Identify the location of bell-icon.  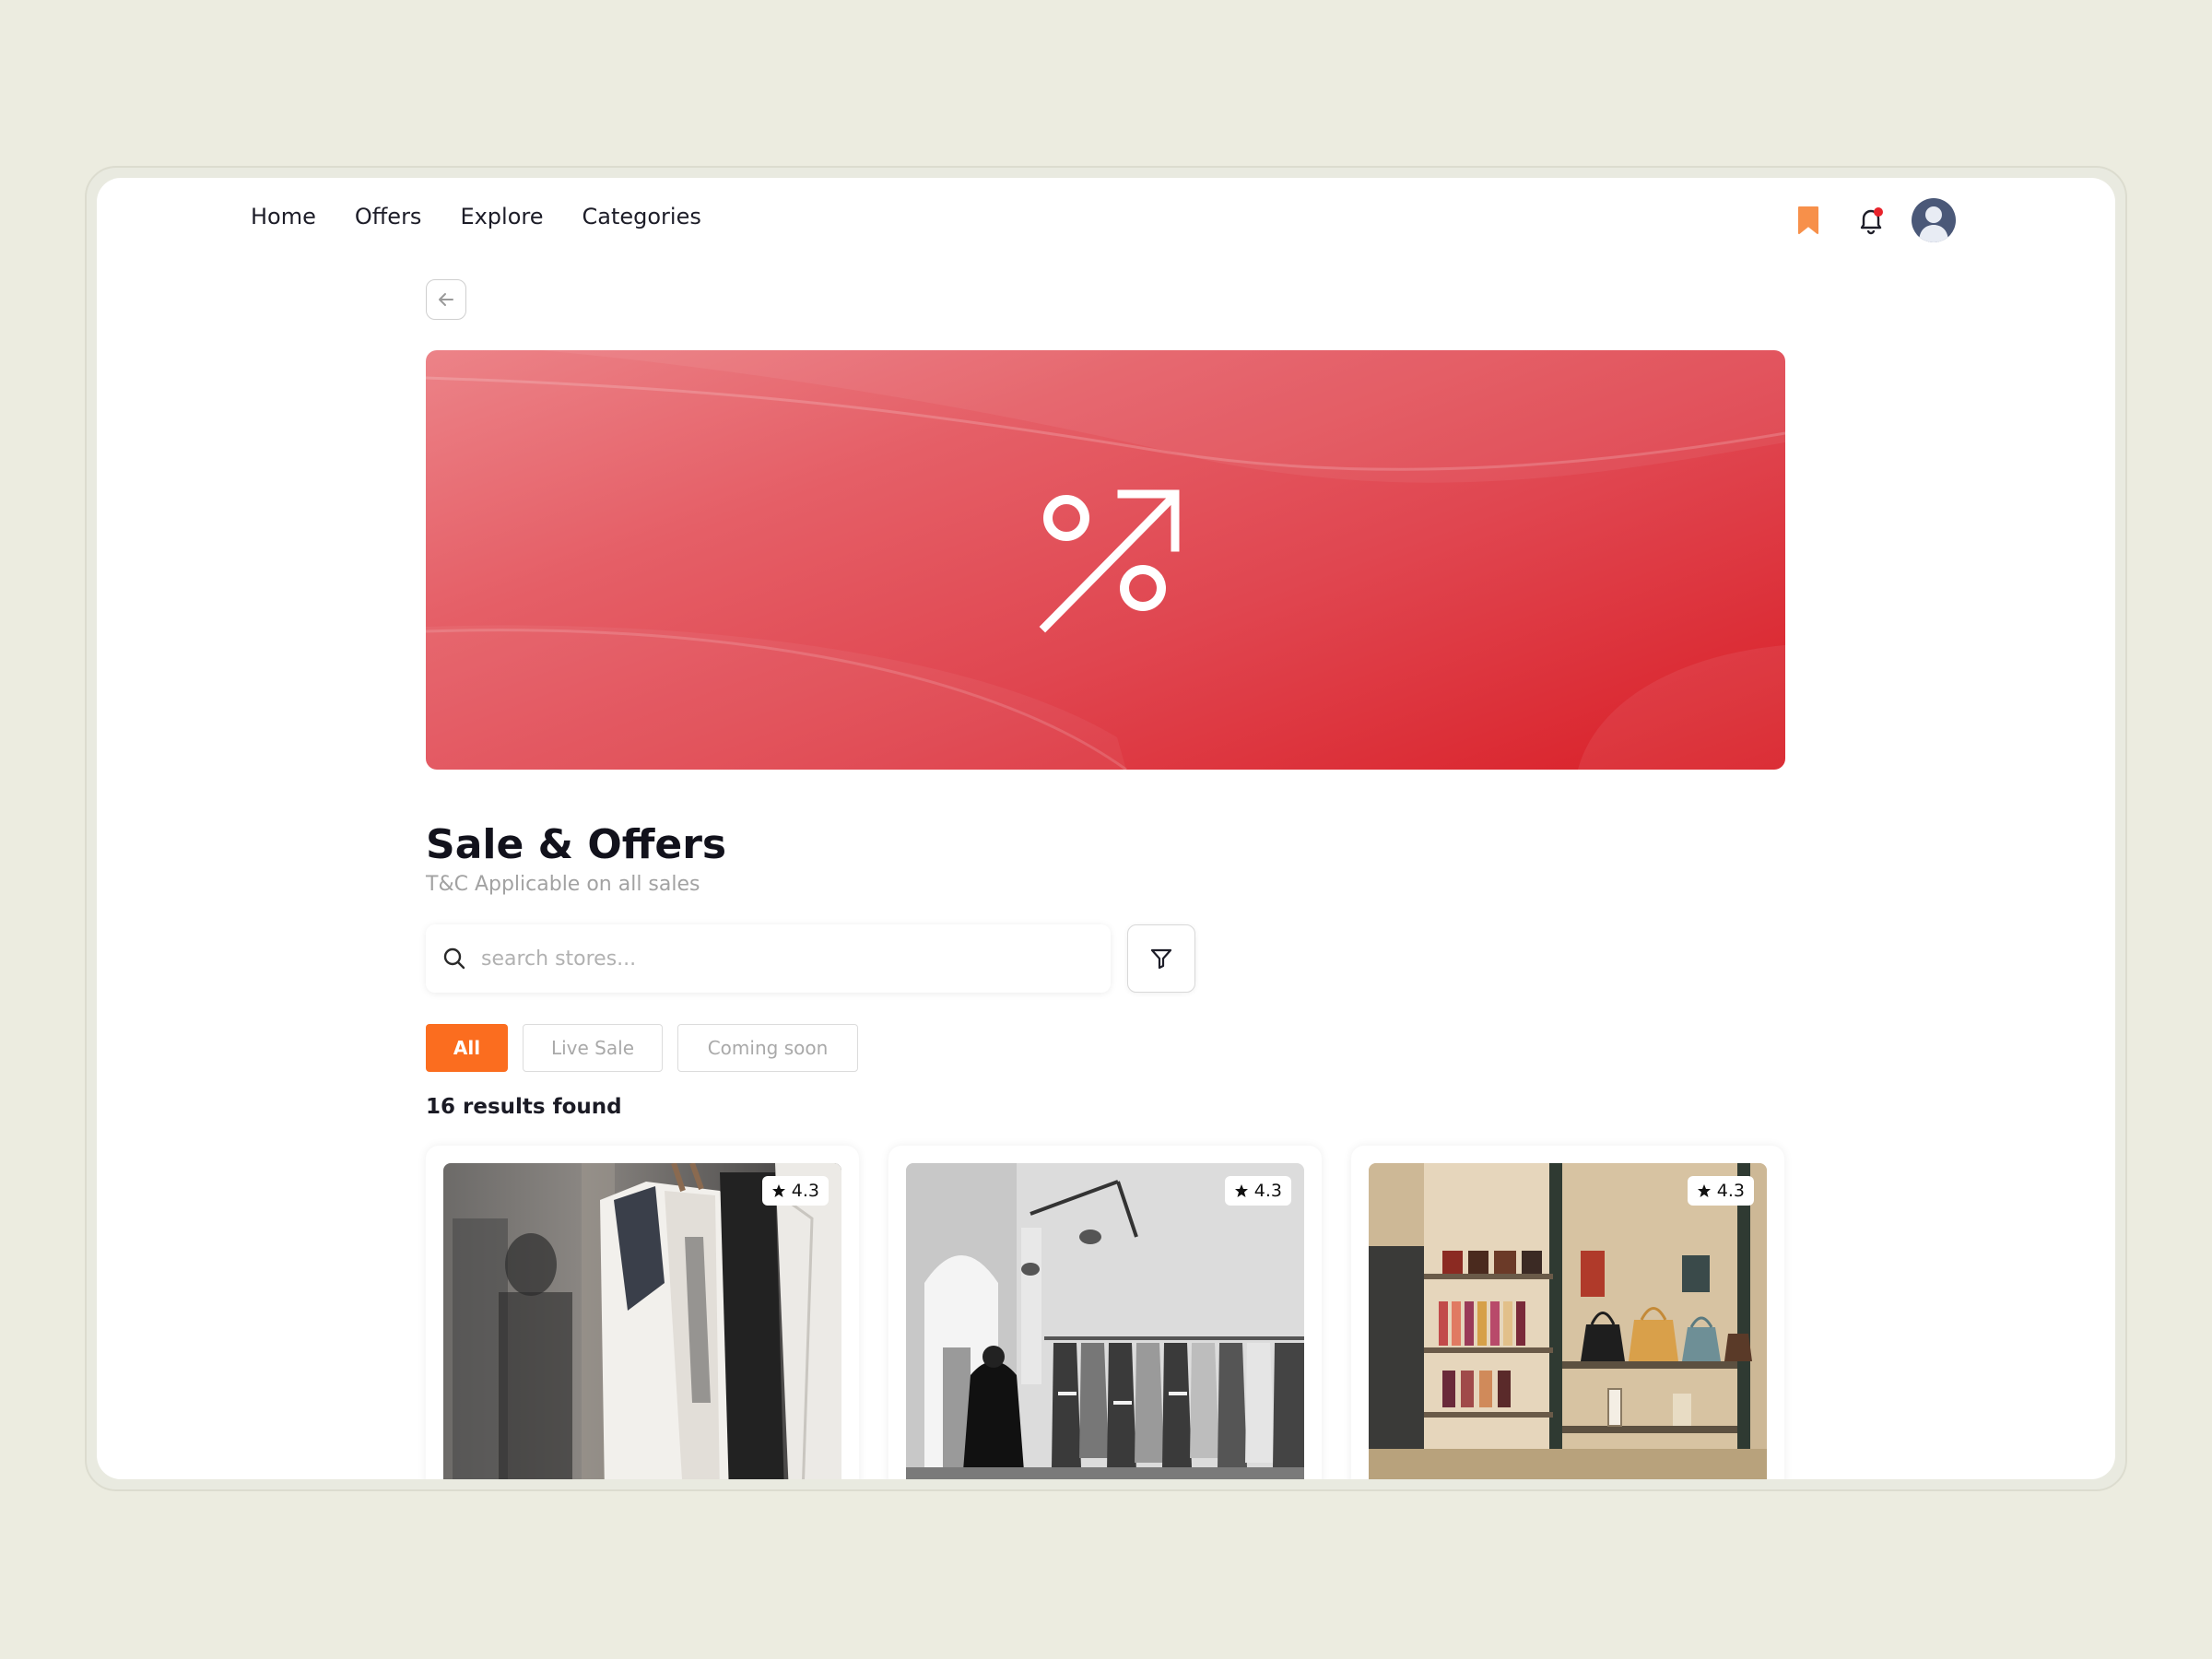
(1871, 221).